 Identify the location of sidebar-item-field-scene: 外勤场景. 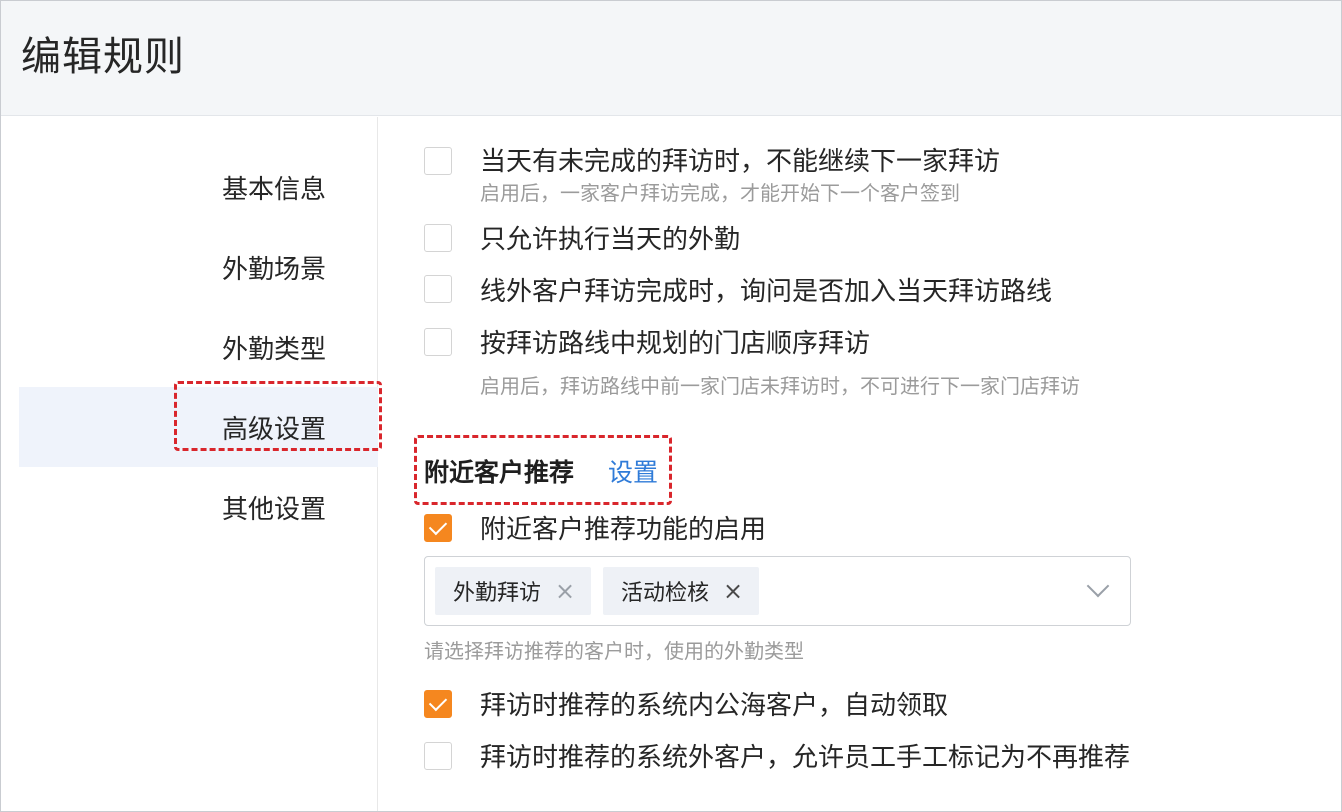
(198, 267).